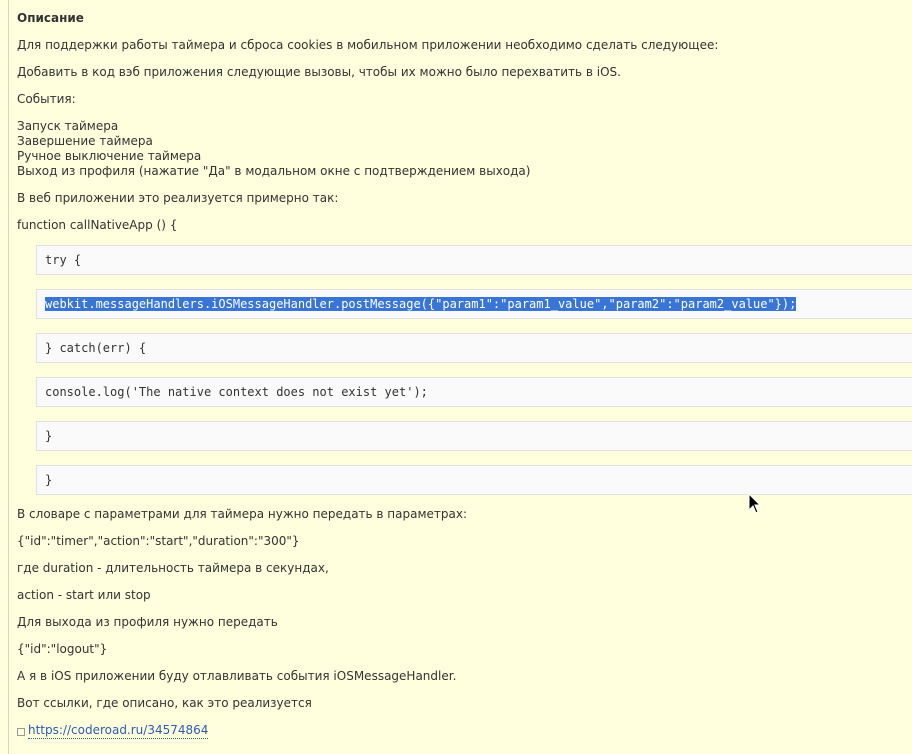 The width and height of the screenshot is (912, 754). What do you see at coordinates (46, 99) in the screenshot?
I see `events-label: События:` at bounding box center [46, 99].